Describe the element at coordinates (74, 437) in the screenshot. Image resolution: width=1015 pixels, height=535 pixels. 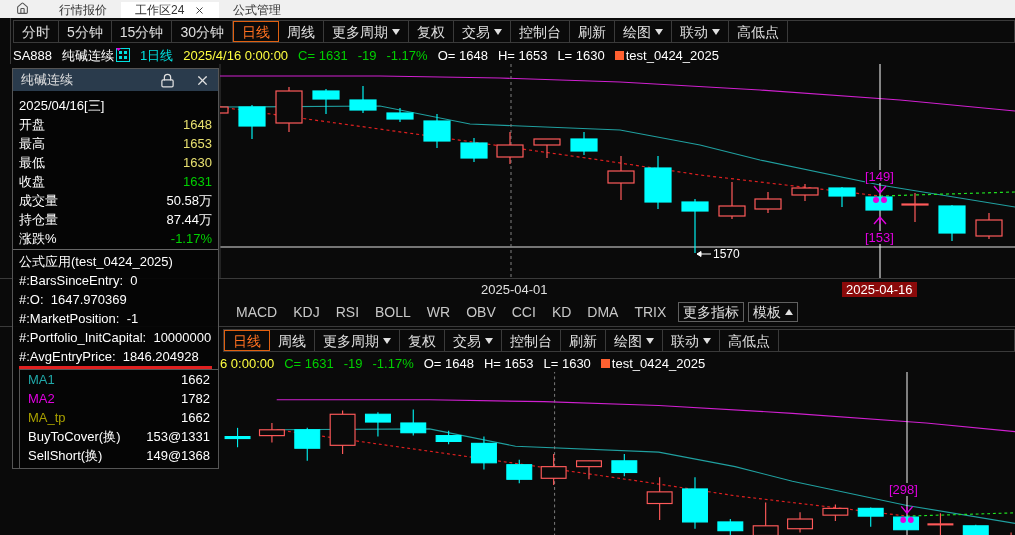
I see `legend-label: BuyToCover(换)` at that location.